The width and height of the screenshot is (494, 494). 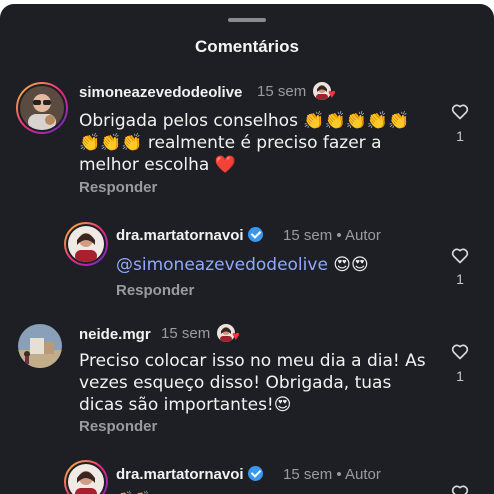 What do you see at coordinates (222, 265) in the screenshot?
I see `mention-link: @simoneazevedodeolive` at bounding box center [222, 265].